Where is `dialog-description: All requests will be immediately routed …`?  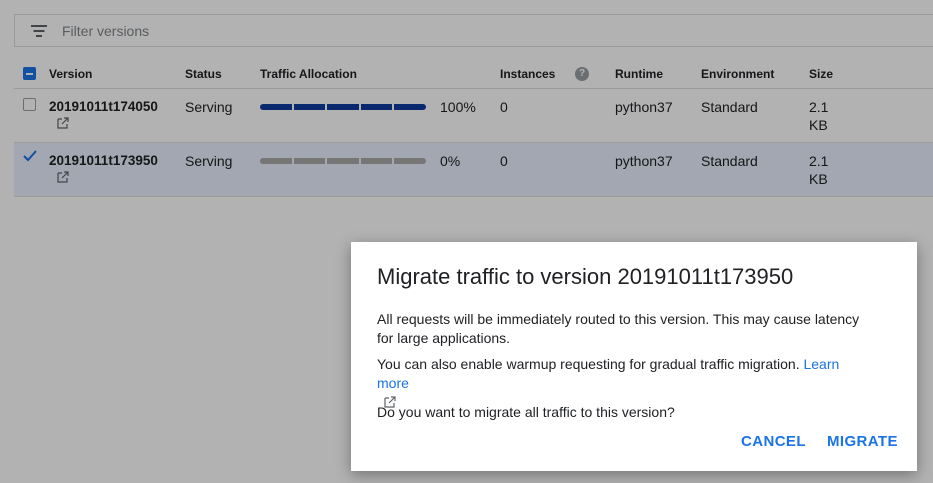 dialog-description: All requests will be immediately routed … is located at coordinates (618, 328).